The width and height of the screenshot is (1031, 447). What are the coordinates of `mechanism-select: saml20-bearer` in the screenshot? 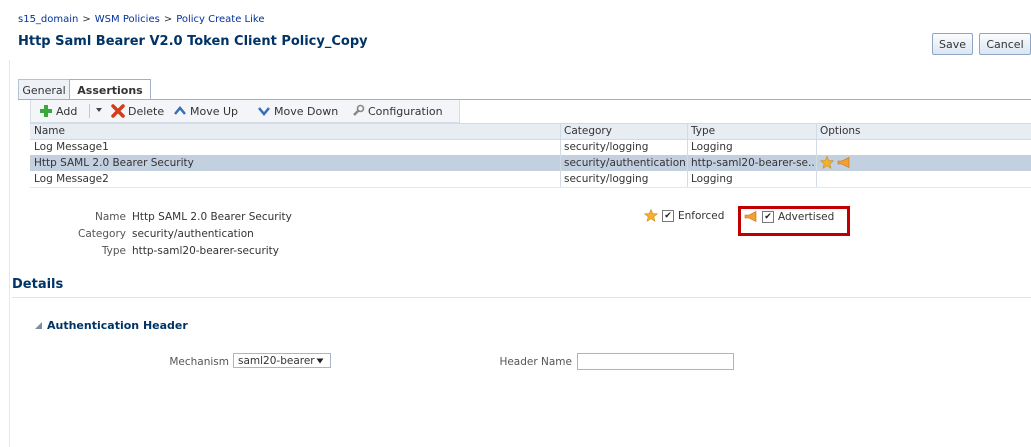 It's located at (282, 360).